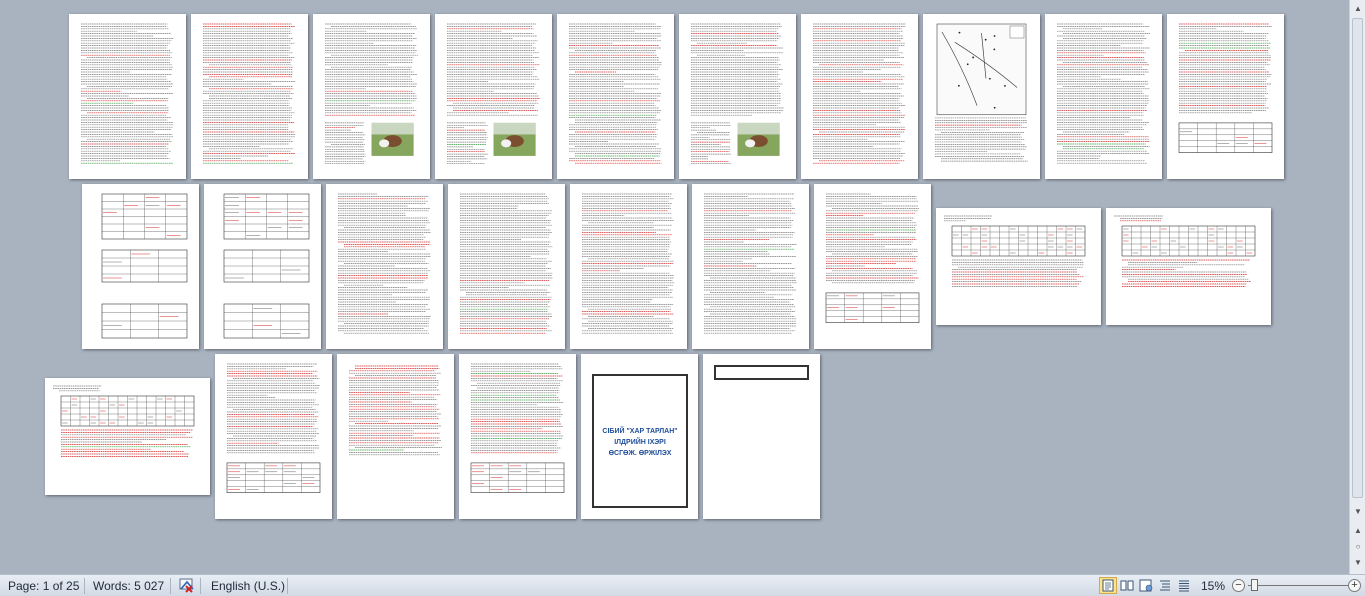 This screenshot has height=596, width=1365. Describe the element at coordinates (1358, 531) in the screenshot. I see `previous-page-icon: ▲` at that location.